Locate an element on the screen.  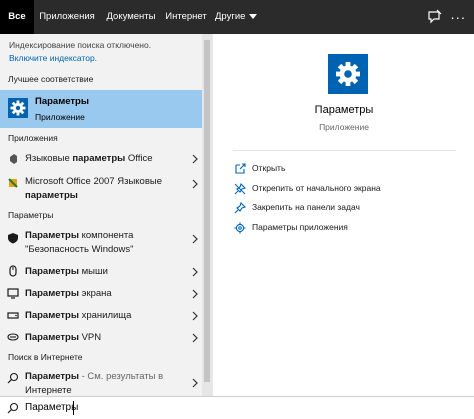
more-options-button: ··· is located at coordinates (458, 17).